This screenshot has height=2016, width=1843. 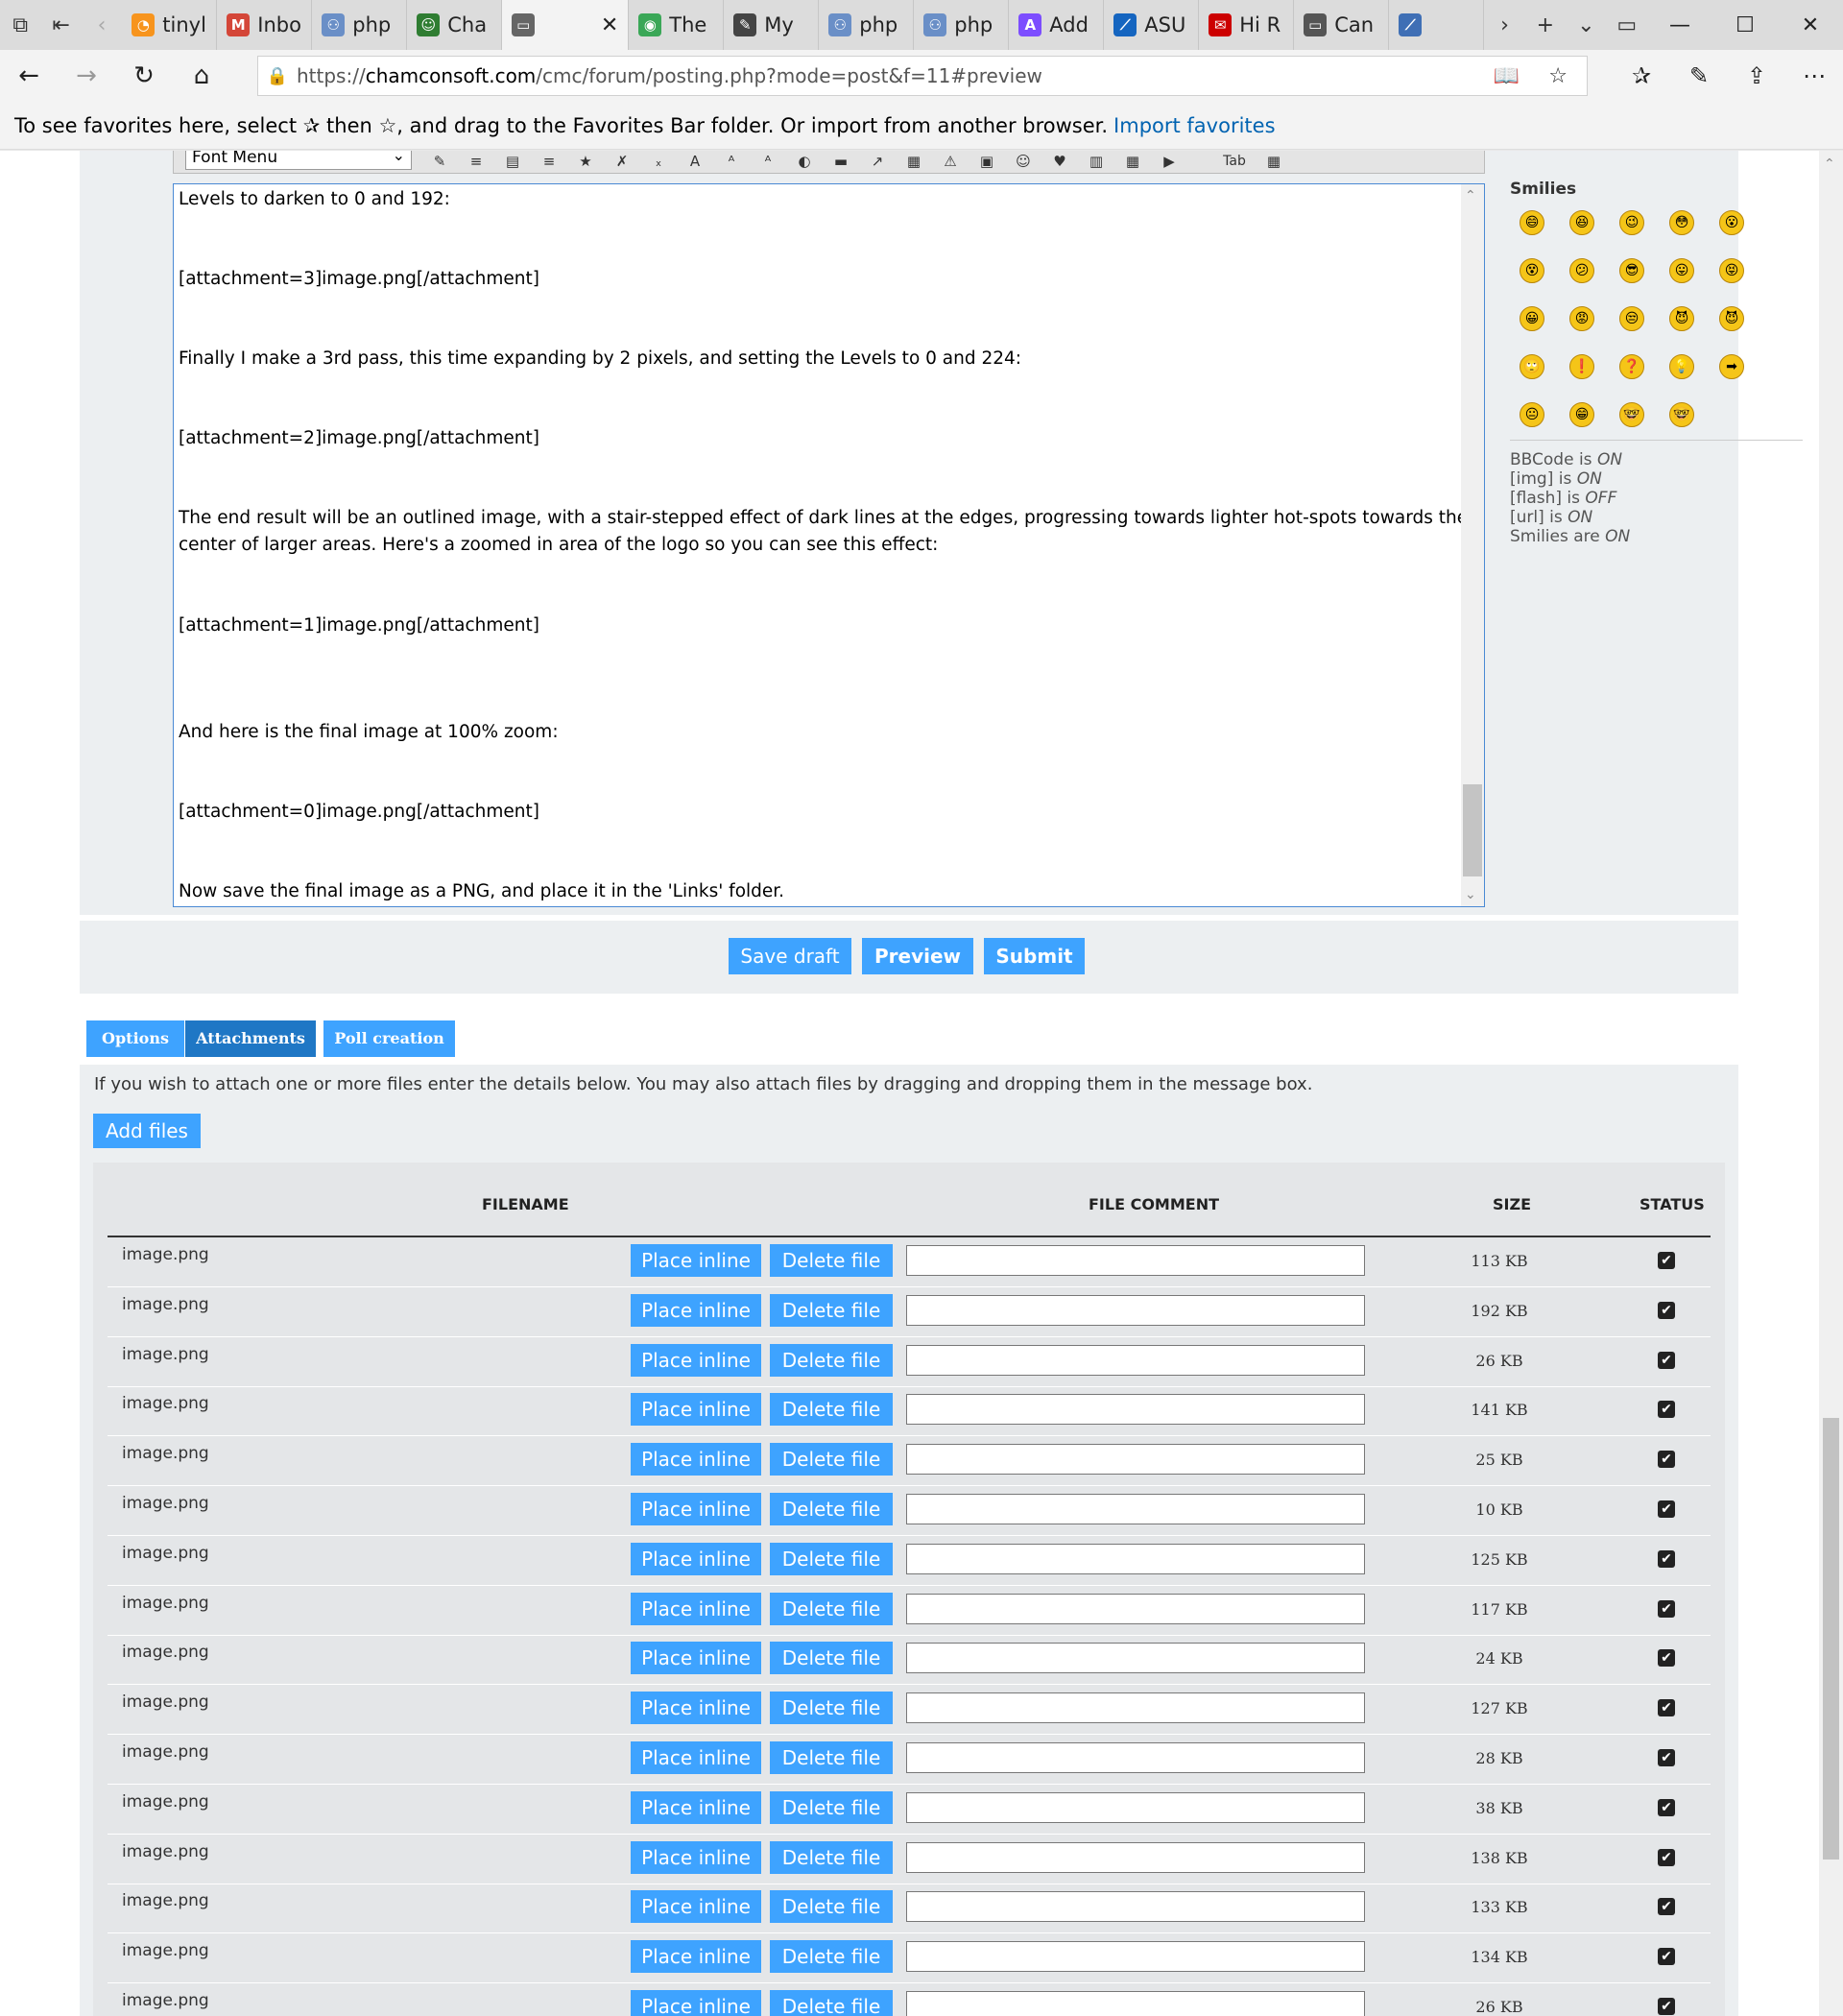 What do you see at coordinates (60, 25) in the screenshot?
I see `set-aside-tabs-icon: ⇤` at bounding box center [60, 25].